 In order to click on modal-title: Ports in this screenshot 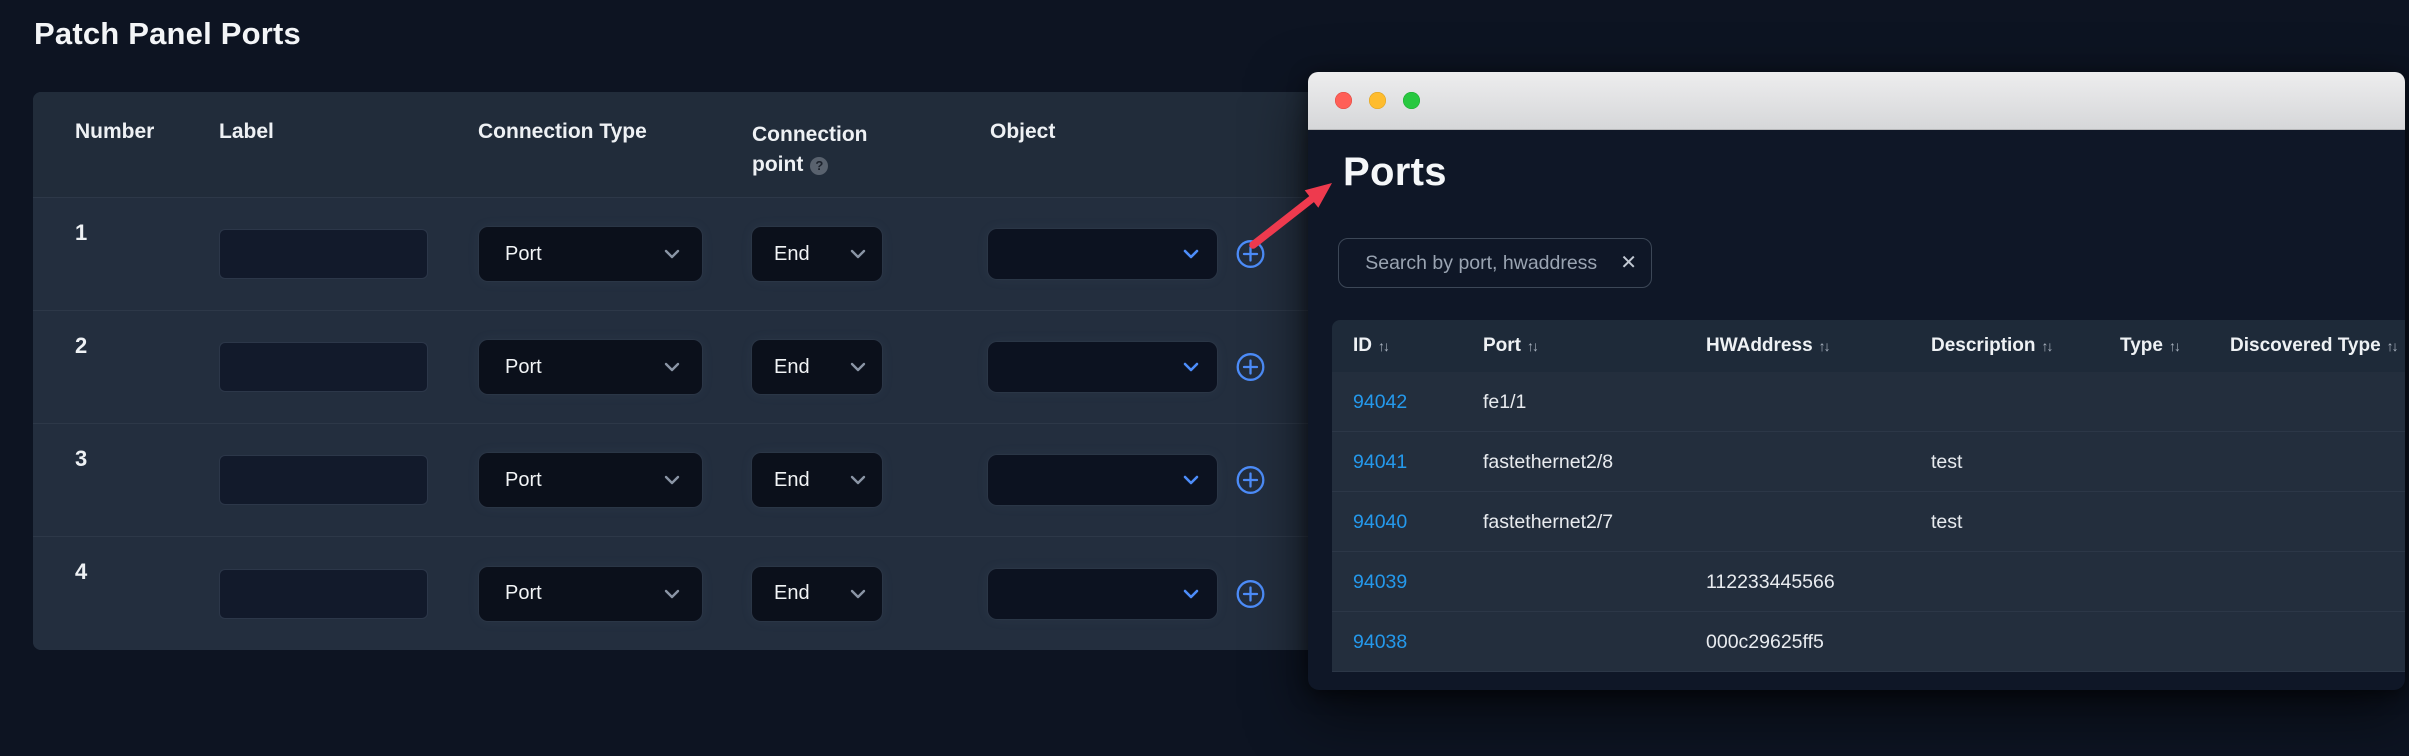, I will do `click(1395, 172)`.